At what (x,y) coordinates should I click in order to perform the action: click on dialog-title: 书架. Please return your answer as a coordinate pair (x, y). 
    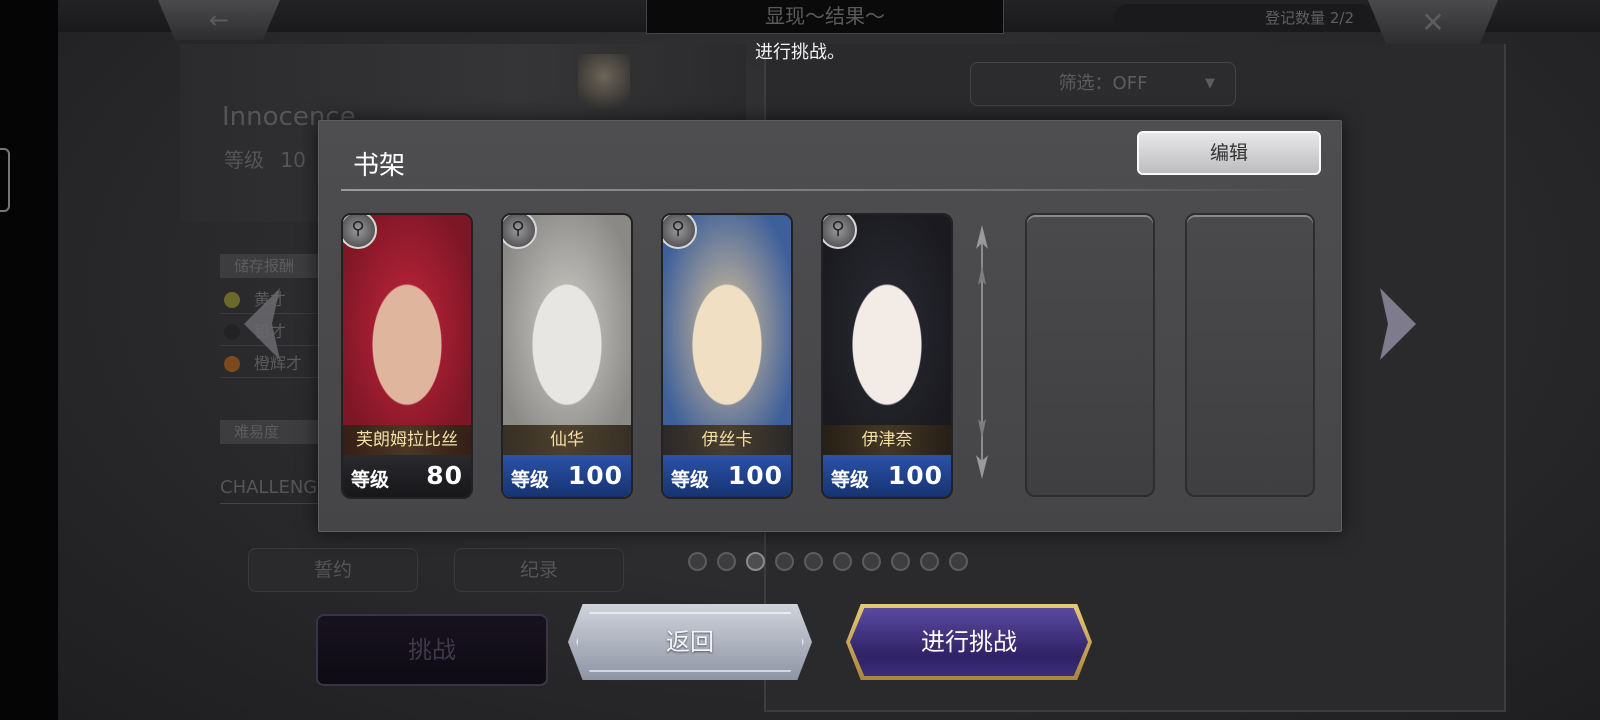
    Looking at the image, I should click on (379, 166).